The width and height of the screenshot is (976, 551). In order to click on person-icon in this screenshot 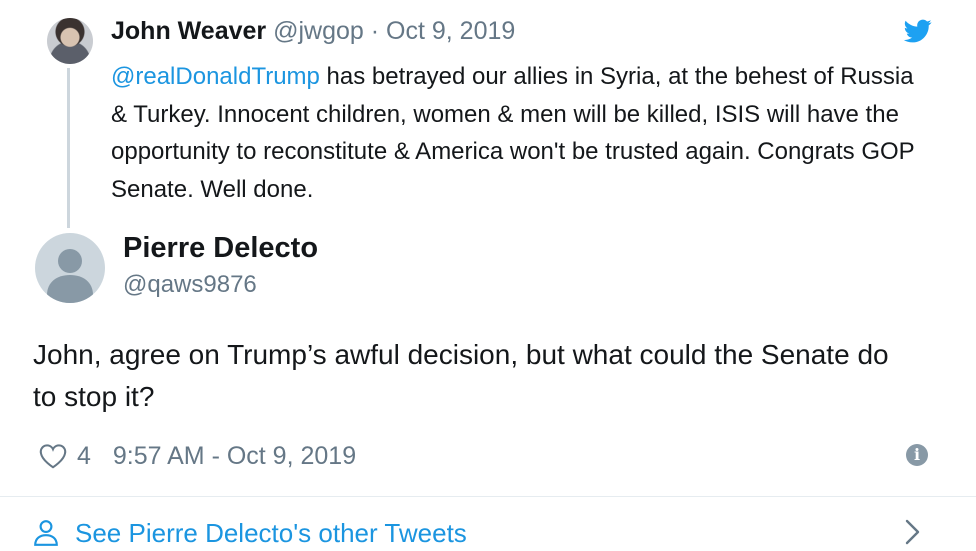, I will do `click(46, 533)`.